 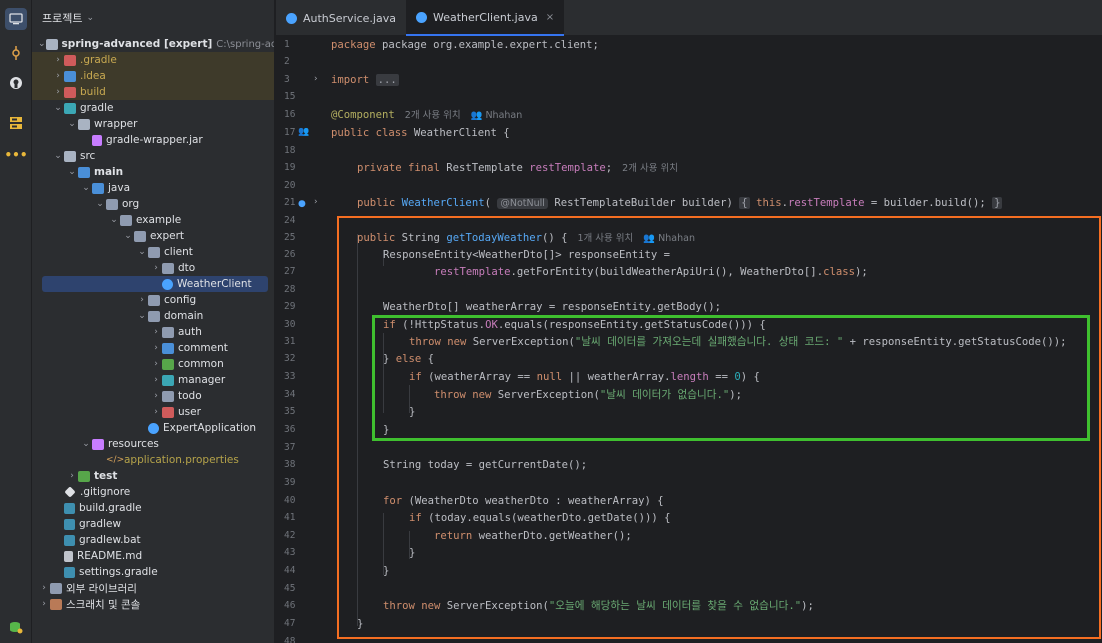 What do you see at coordinates (295, 254) in the screenshot?
I see `line-number: 26` at bounding box center [295, 254].